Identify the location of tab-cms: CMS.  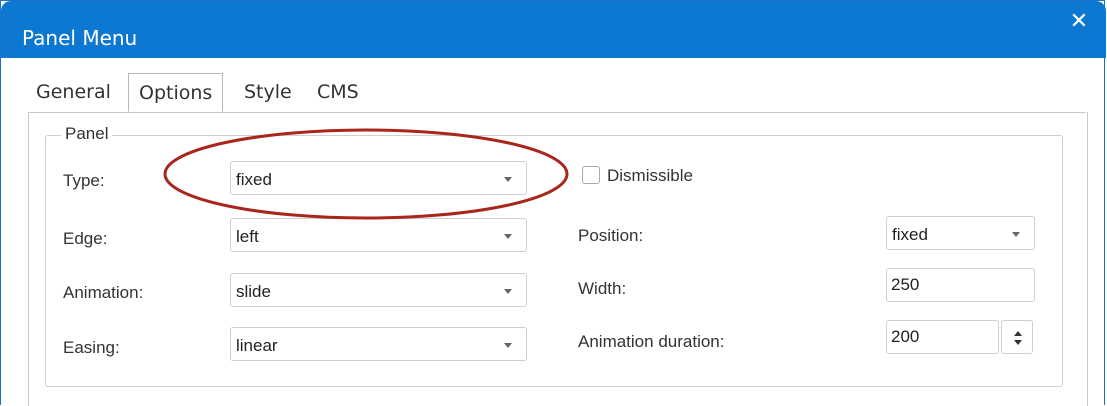
(338, 92).